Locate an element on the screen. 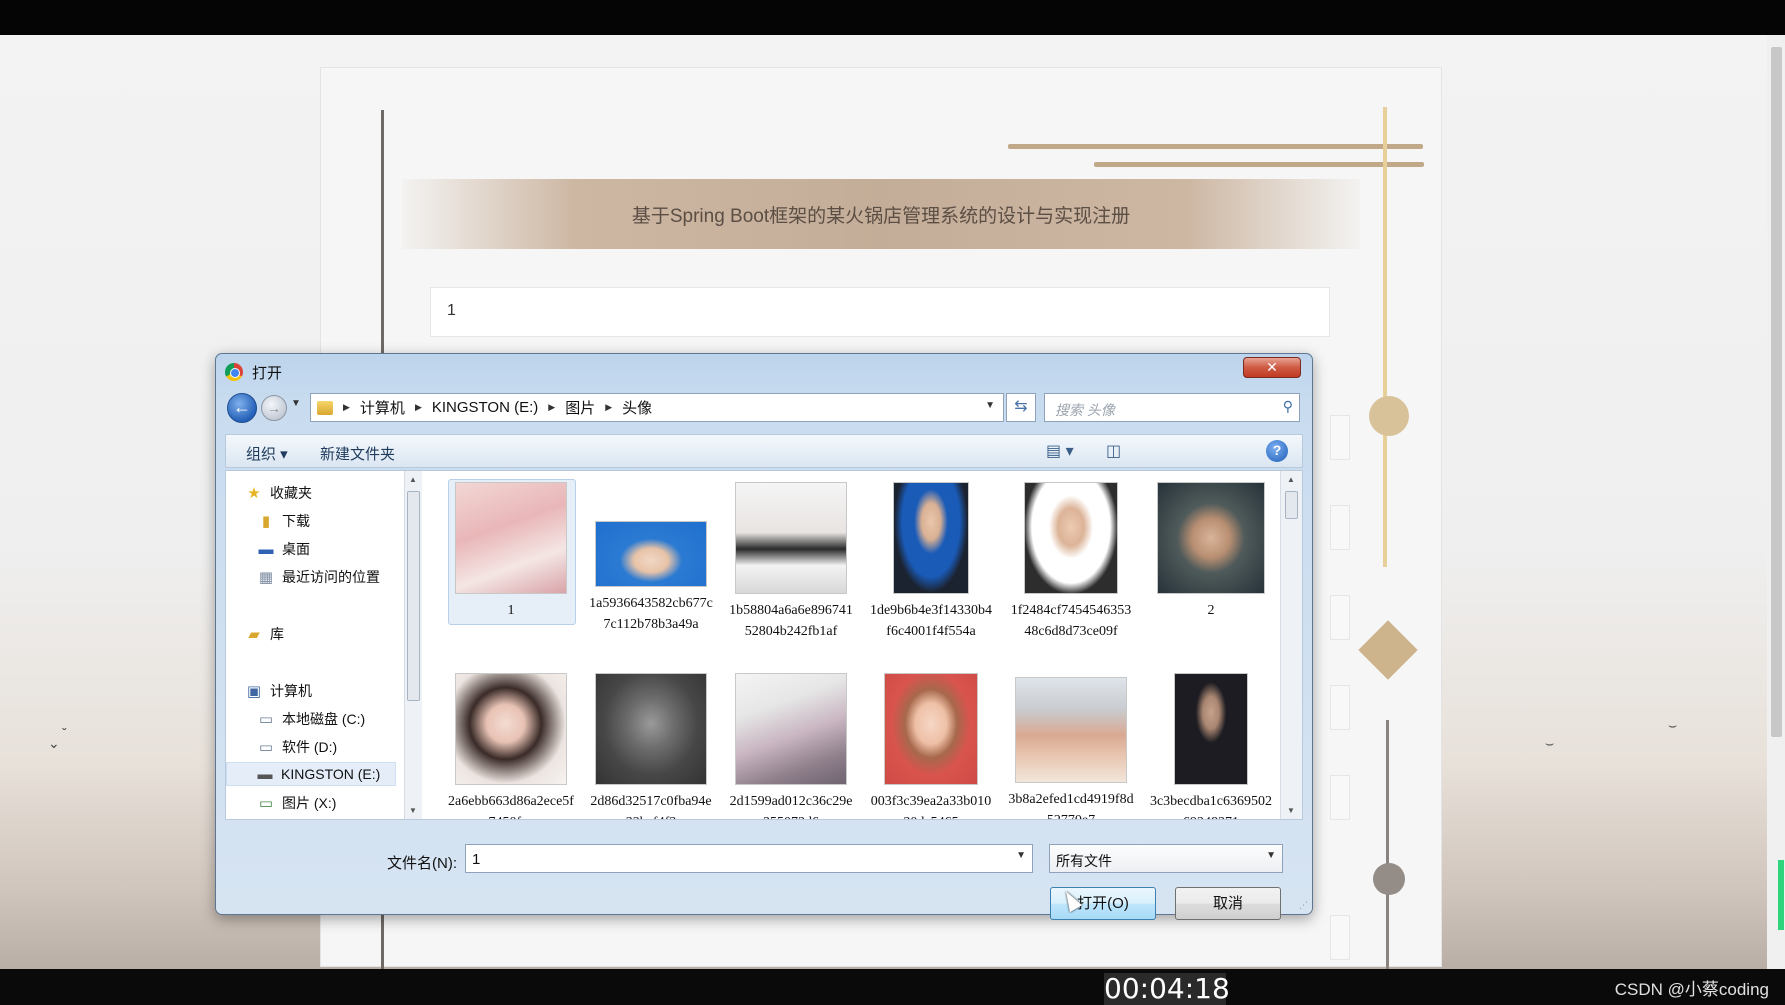 The height and width of the screenshot is (1005, 1785). desktop-icon: ▬ is located at coordinates (266, 549).